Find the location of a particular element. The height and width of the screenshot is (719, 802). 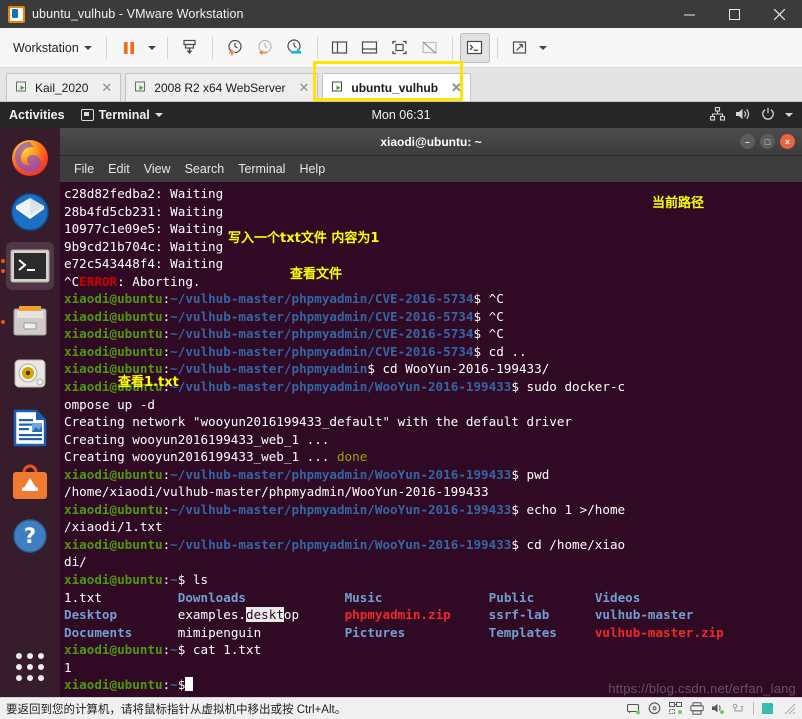

firefox-icon is located at coordinates (30, 158).